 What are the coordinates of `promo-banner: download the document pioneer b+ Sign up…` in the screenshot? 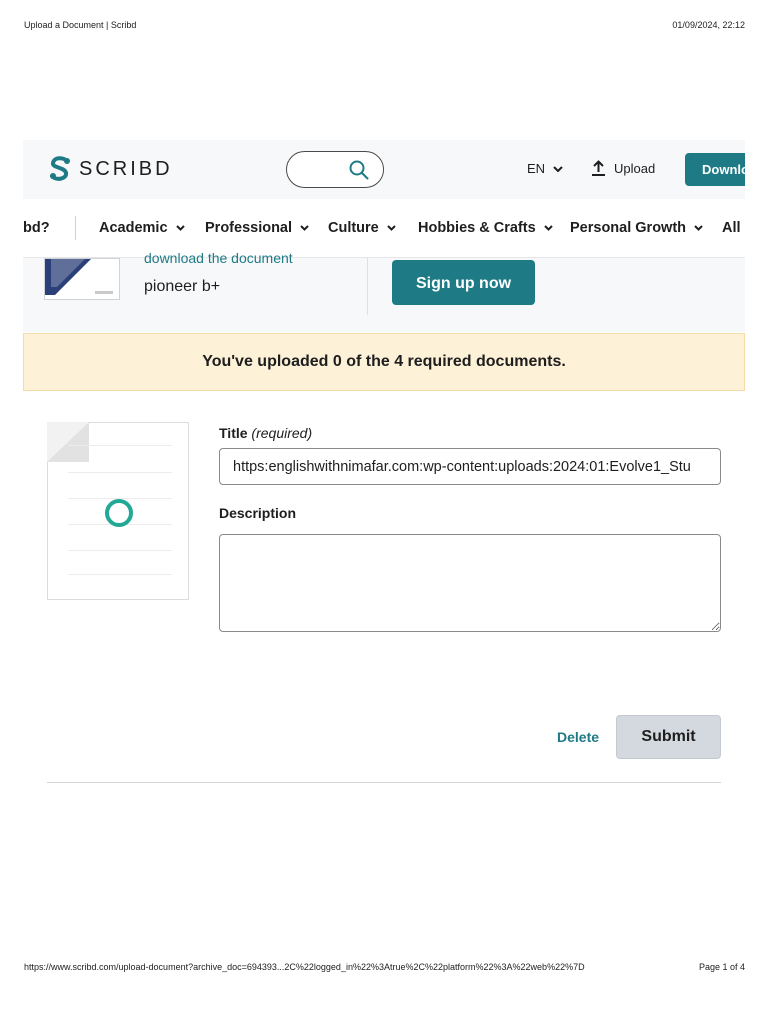 It's located at (384, 291).